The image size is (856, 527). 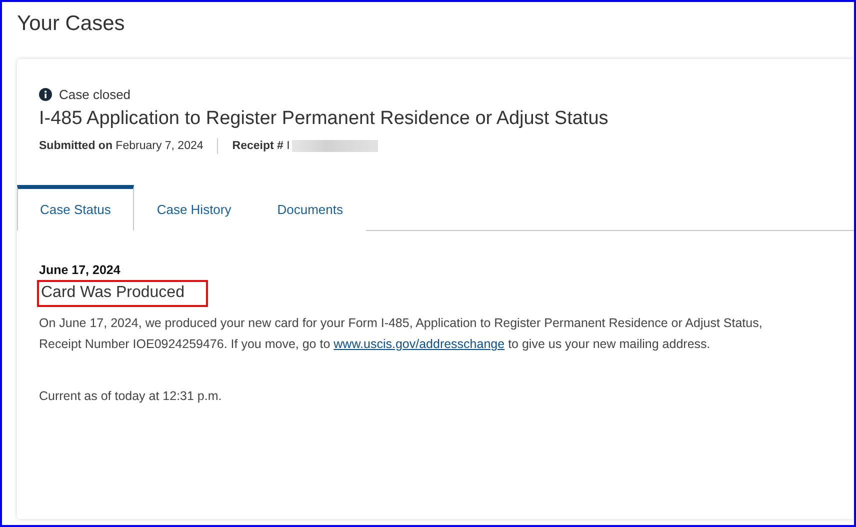 What do you see at coordinates (122, 293) in the screenshot?
I see `update-heading: Card Was Produced` at bounding box center [122, 293].